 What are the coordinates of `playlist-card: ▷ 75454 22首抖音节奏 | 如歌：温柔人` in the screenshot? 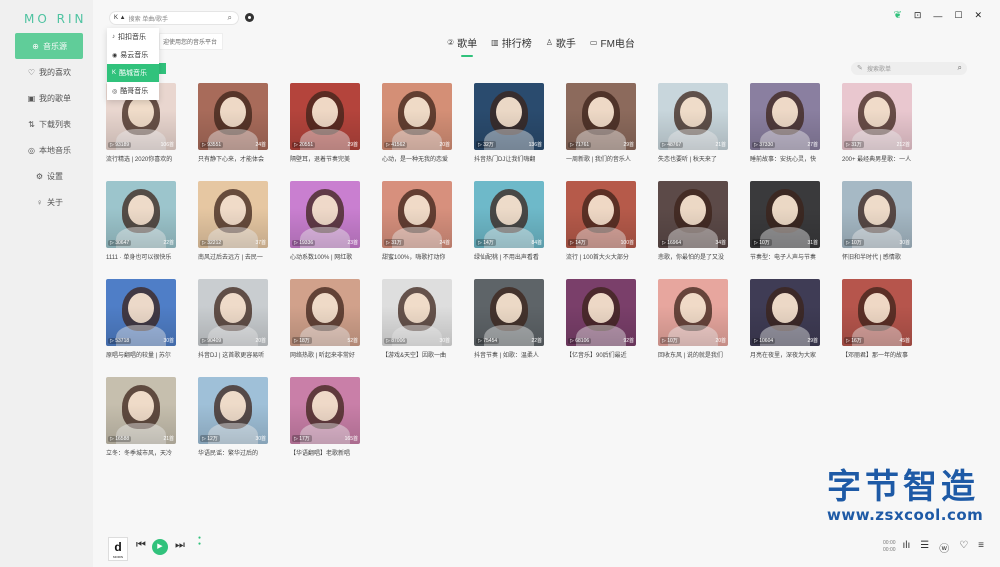 It's located at (509, 319).